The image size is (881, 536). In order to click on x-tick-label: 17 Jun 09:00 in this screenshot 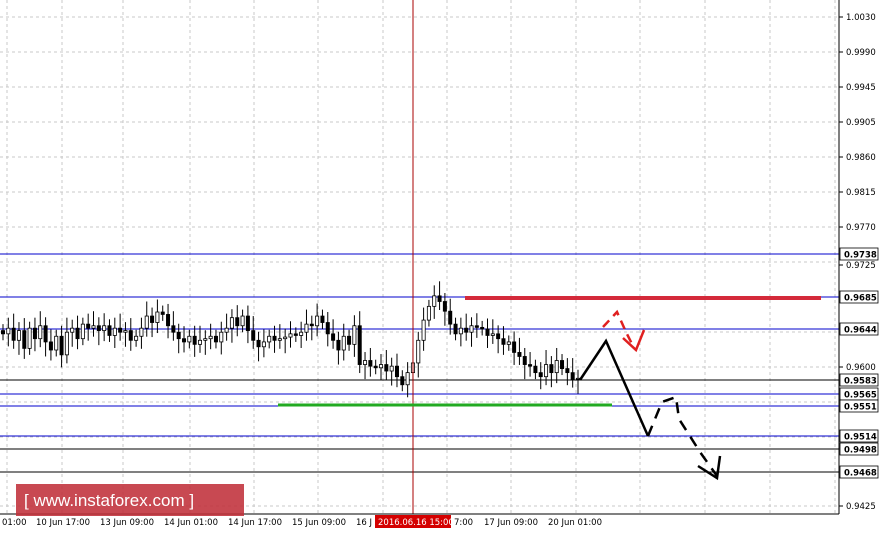, I will do `click(511, 523)`.